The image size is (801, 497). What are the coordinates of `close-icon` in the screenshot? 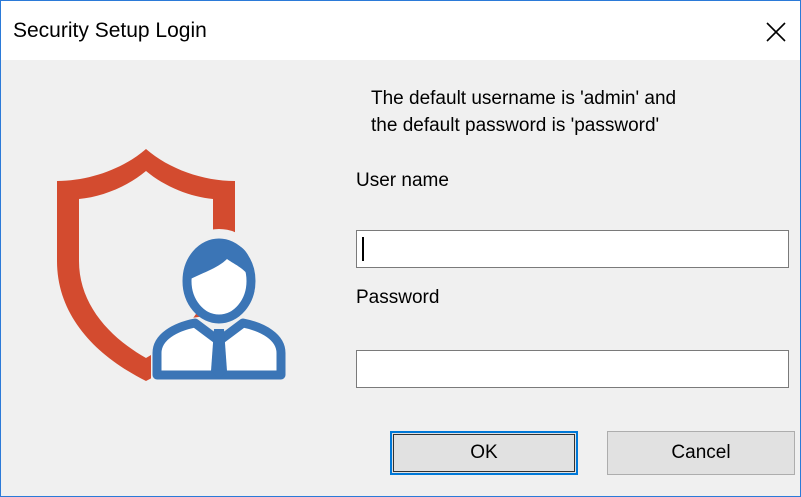 It's located at (776, 32).